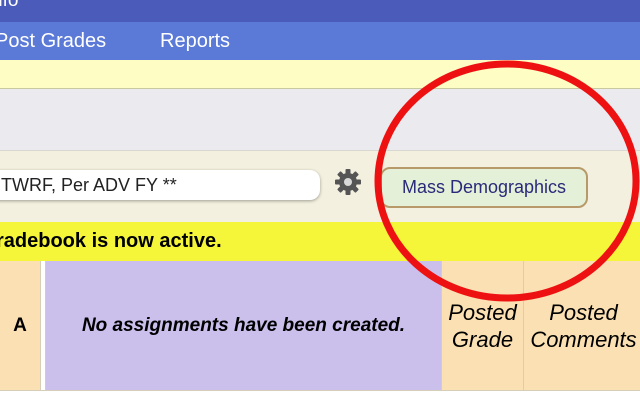  What do you see at coordinates (111, 241) in the screenshot?
I see `banner-text: radebook is now active.` at bounding box center [111, 241].